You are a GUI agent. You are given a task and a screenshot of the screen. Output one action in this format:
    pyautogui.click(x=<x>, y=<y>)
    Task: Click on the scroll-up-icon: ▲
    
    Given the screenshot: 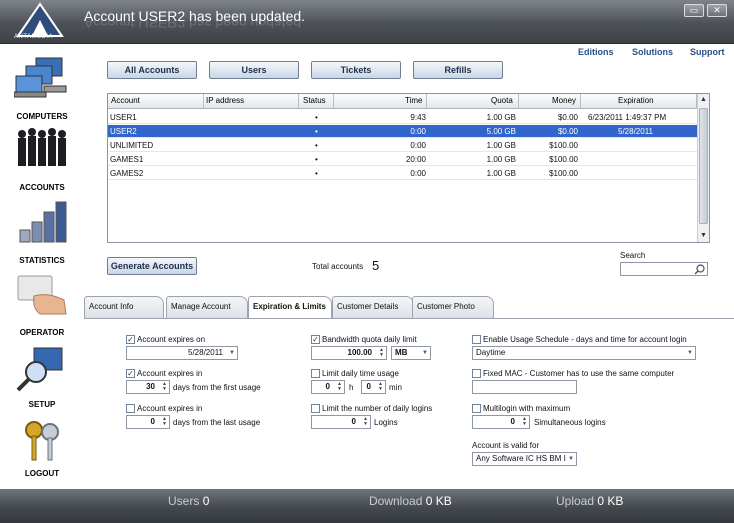 What is the action you would take?
    pyautogui.click(x=703, y=100)
    